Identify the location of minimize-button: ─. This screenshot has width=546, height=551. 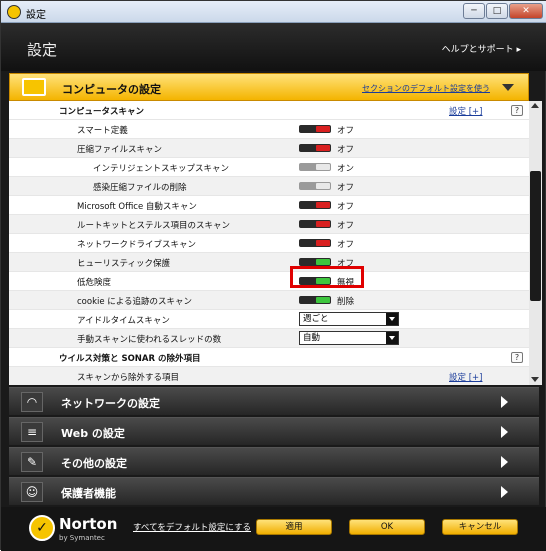
(474, 11).